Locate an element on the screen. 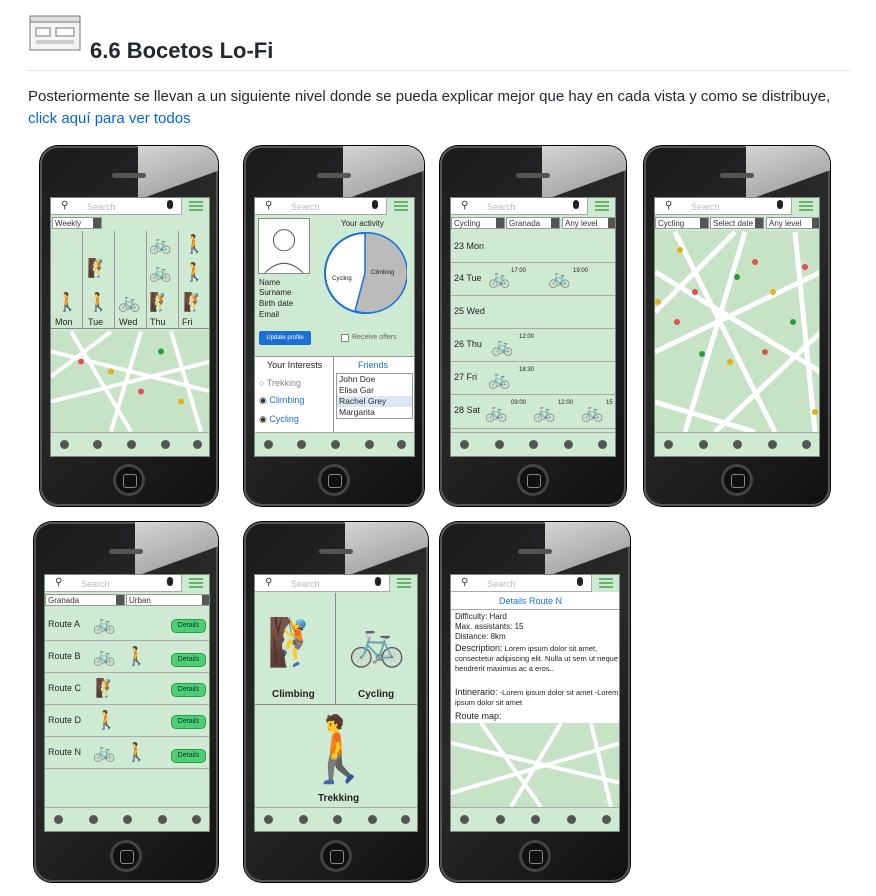  category-climbing: 🧗 Climbing is located at coordinates (295, 649).